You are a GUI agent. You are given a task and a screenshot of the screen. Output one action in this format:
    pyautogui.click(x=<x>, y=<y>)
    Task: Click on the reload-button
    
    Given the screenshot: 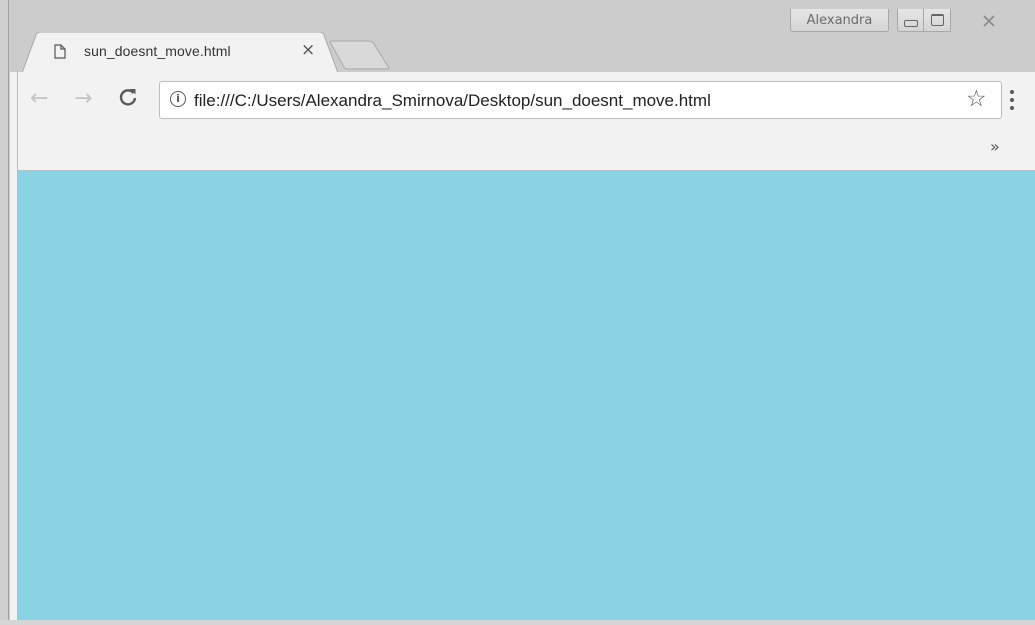 What is the action you would take?
    pyautogui.click(x=128, y=98)
    